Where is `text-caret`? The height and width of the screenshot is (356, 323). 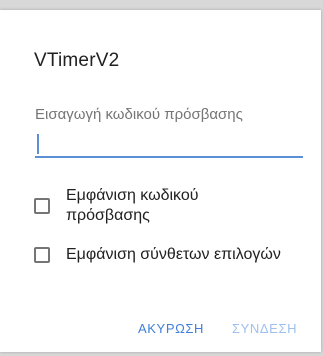
text-caret is located at coordinates (38, 144).